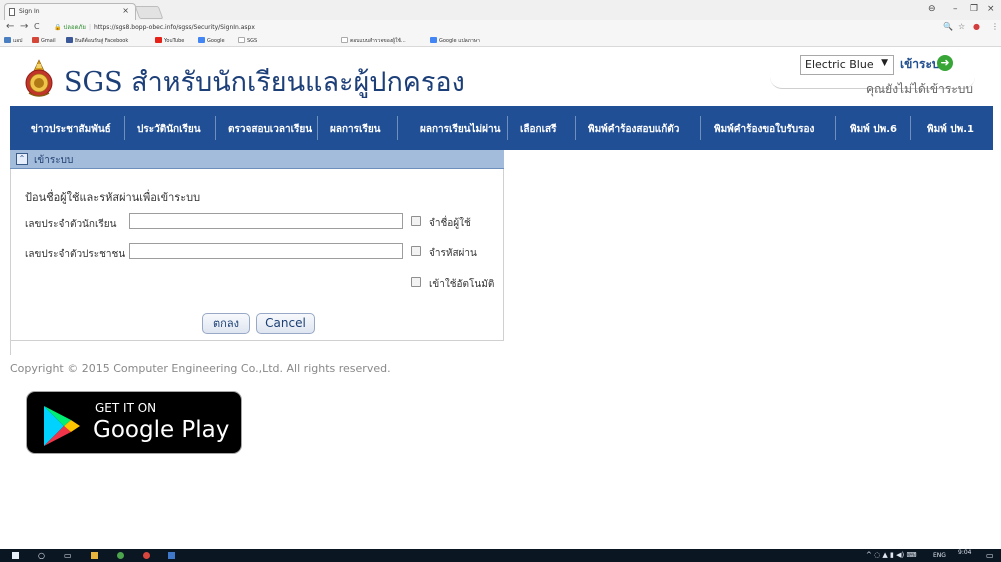 The width and height of the screenshot is (1001, 562). Describe the element at coordinates (39, 78) in the screenshot. I see `school-emblem-logo` at that location.